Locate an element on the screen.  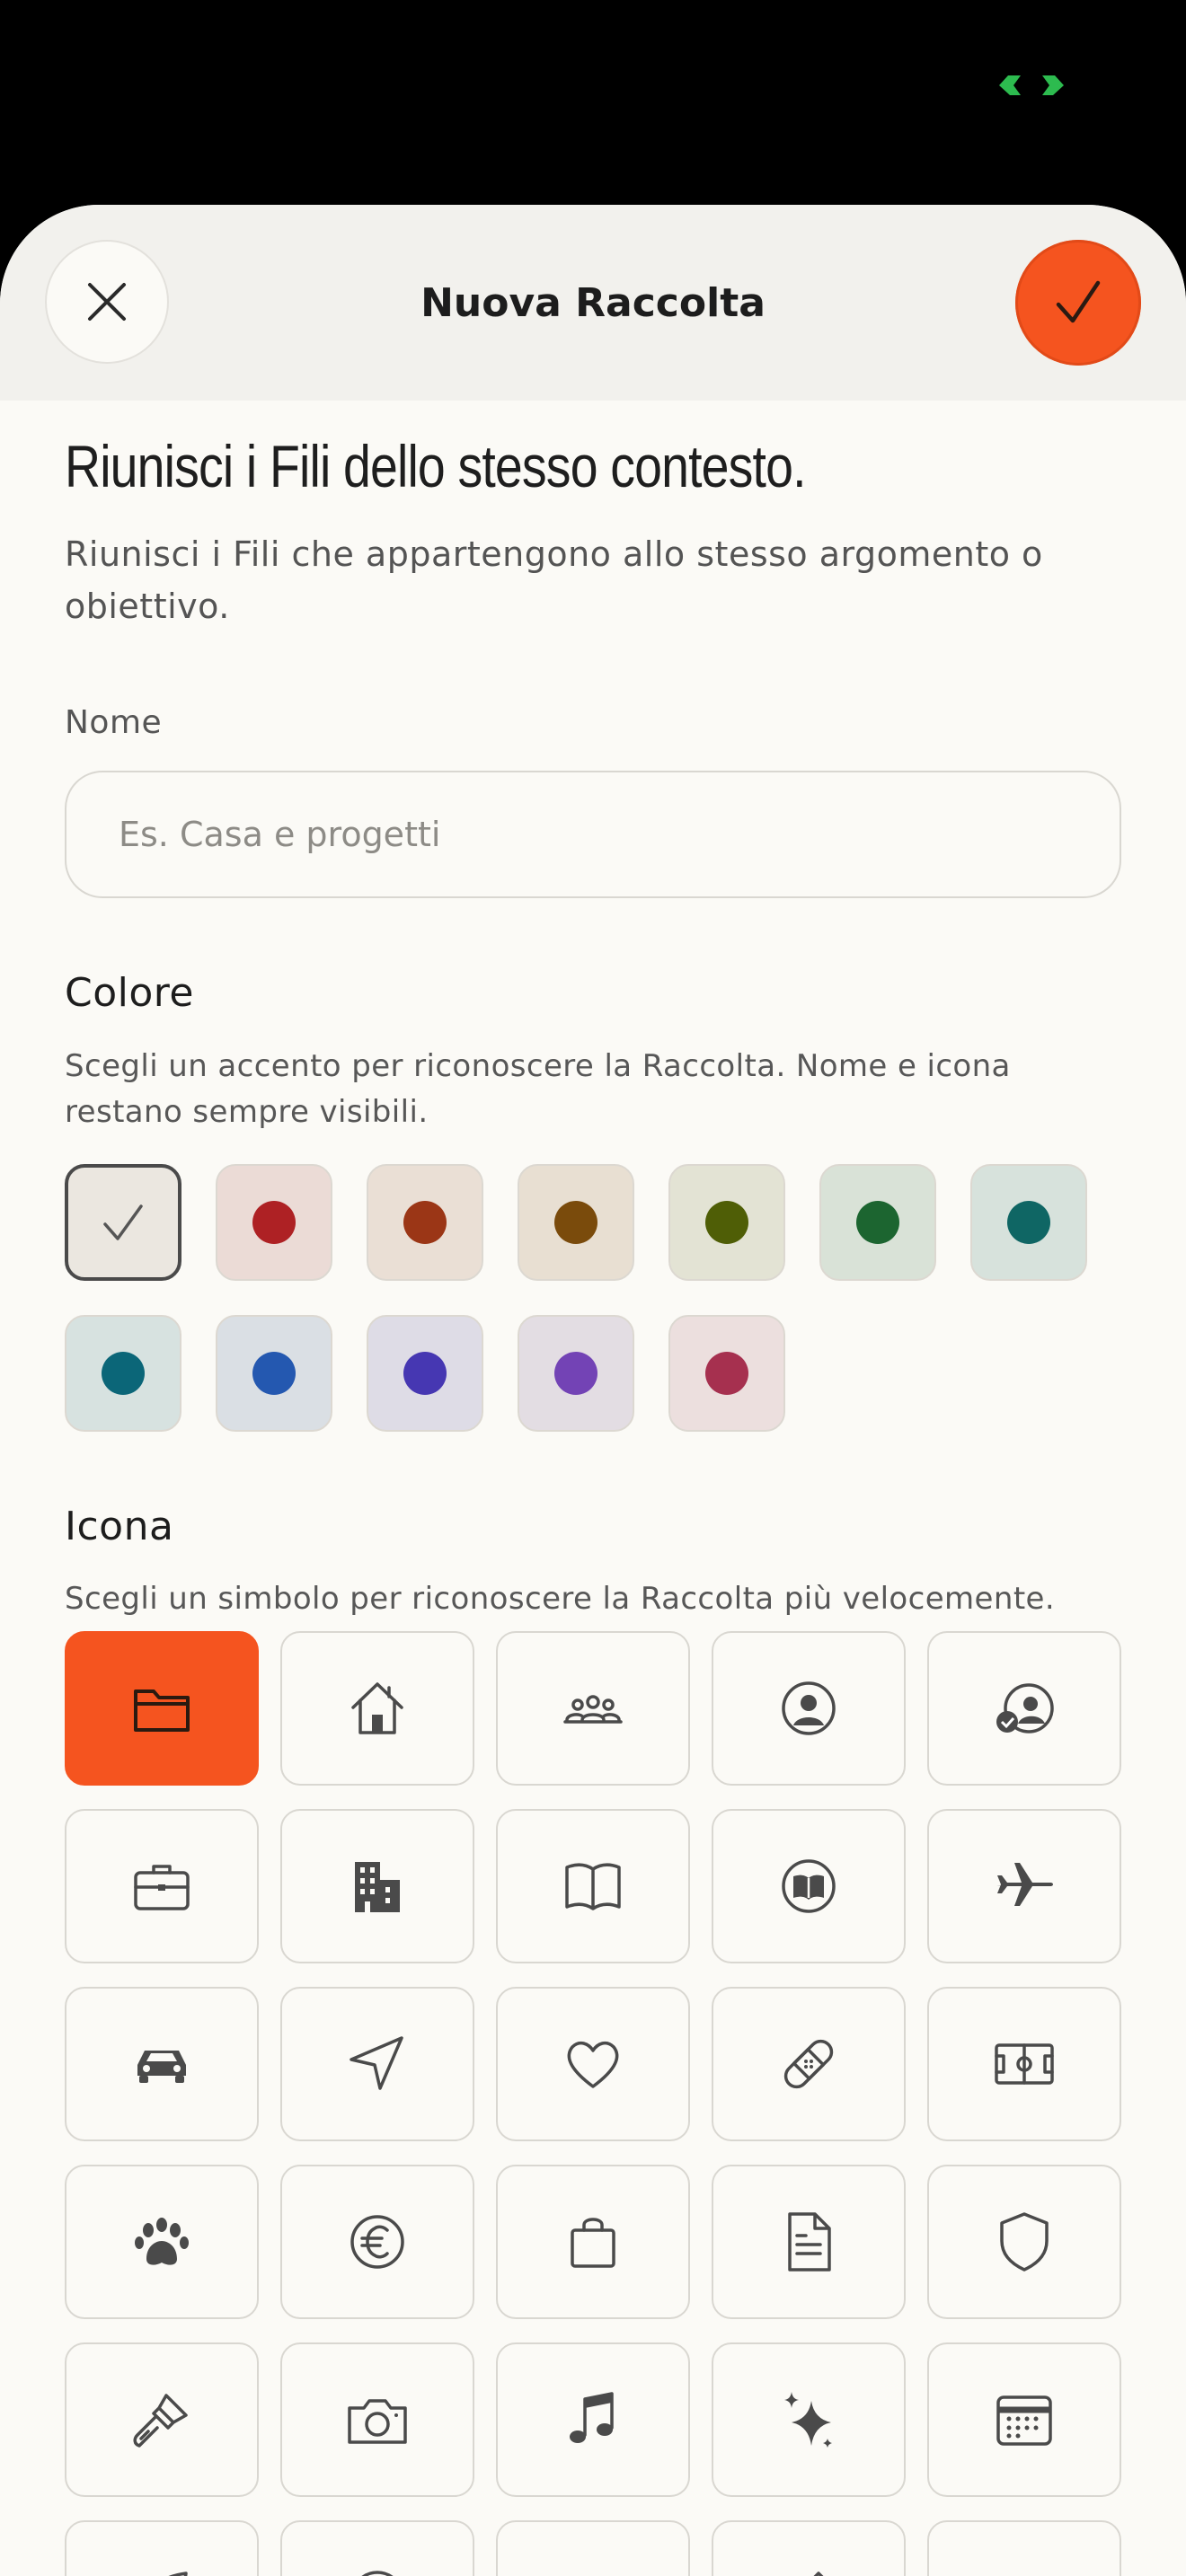
house-icon is located at coordinates (377, 1708).